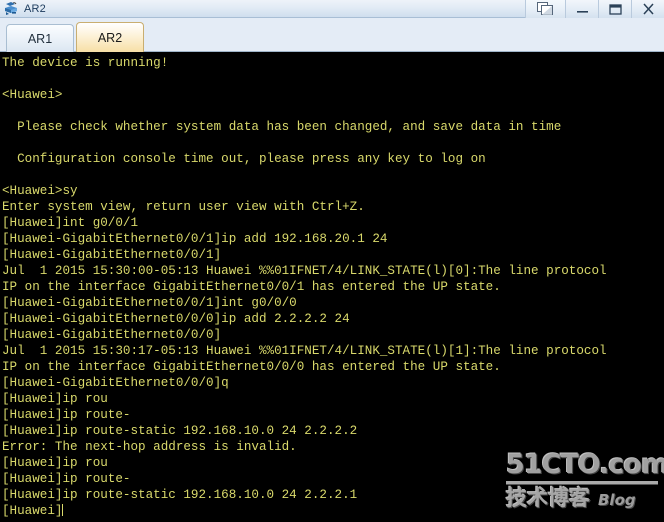 This screenshot has width=664, height=522. I want to click on text-cursor, so click(63, 510).